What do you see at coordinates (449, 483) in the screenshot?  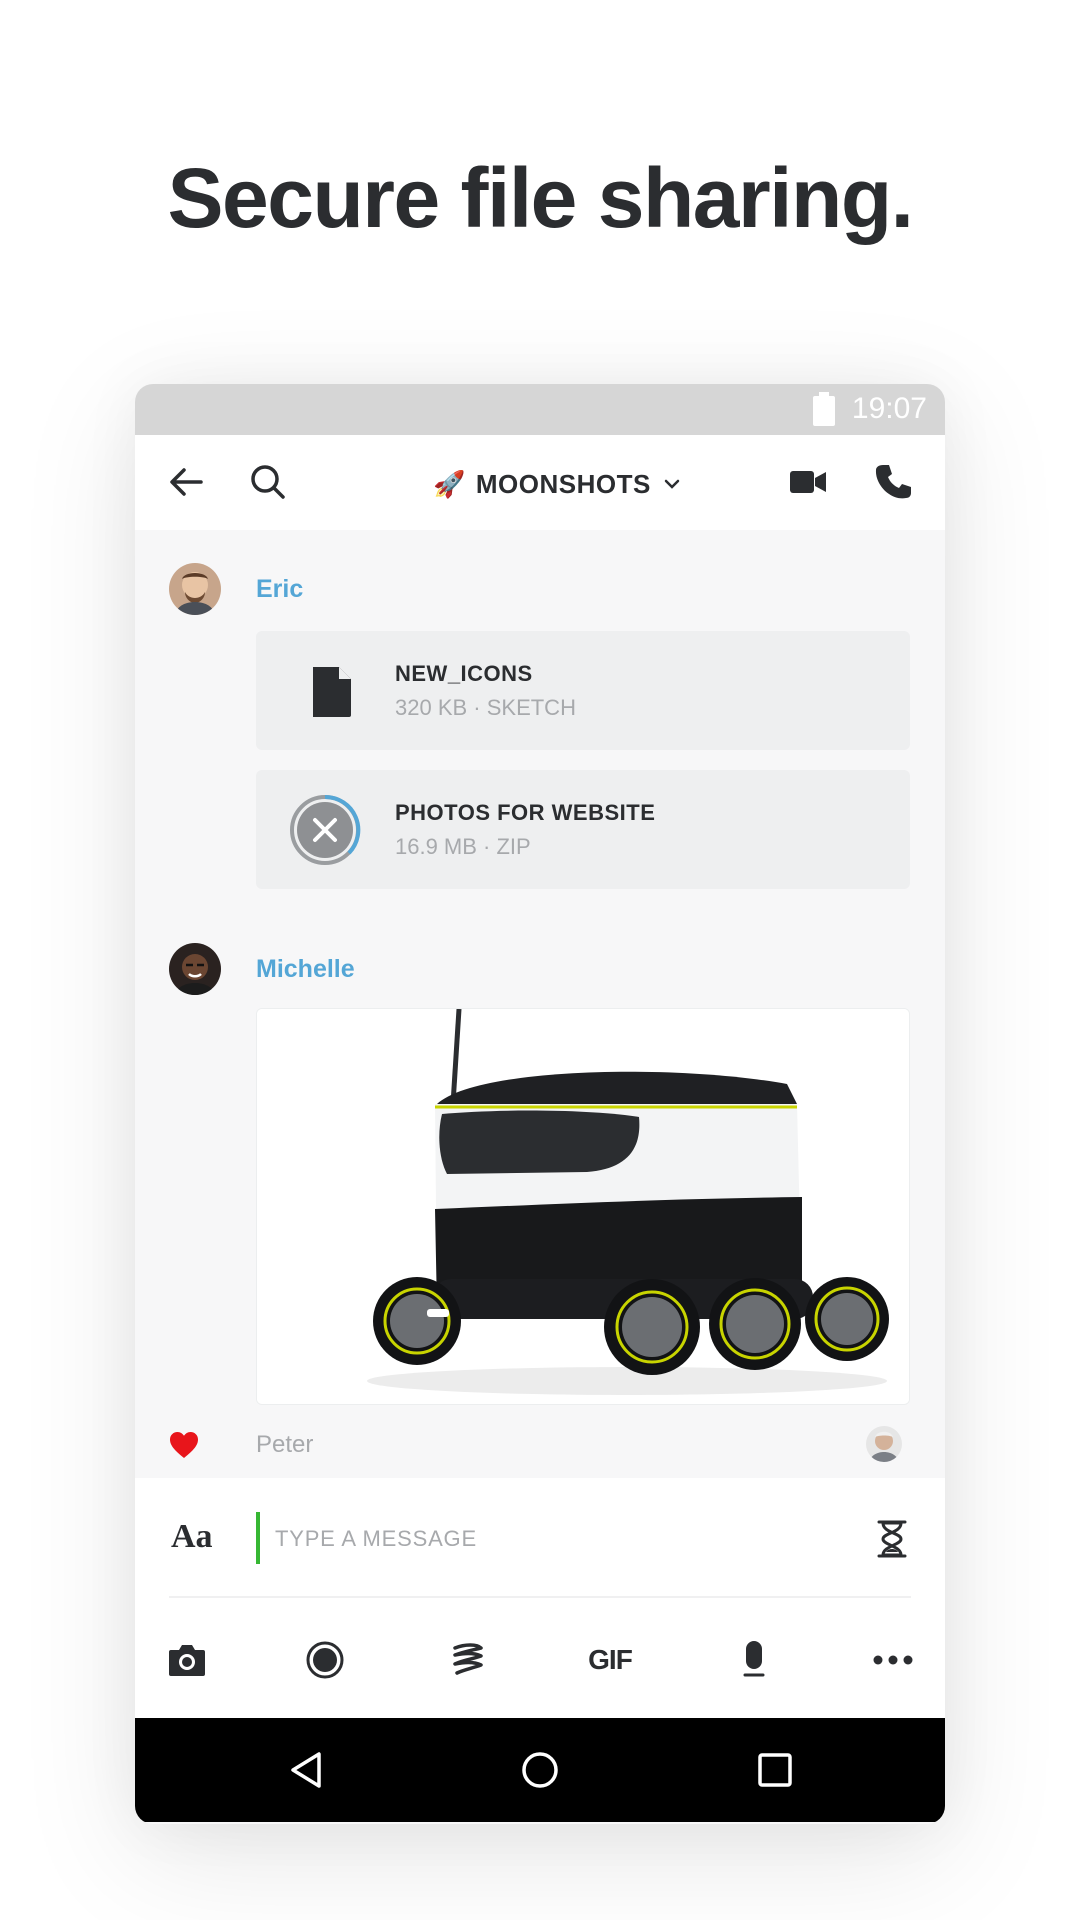 I see `rocket-emoji: 🚀` at bounding box center [449, 483].